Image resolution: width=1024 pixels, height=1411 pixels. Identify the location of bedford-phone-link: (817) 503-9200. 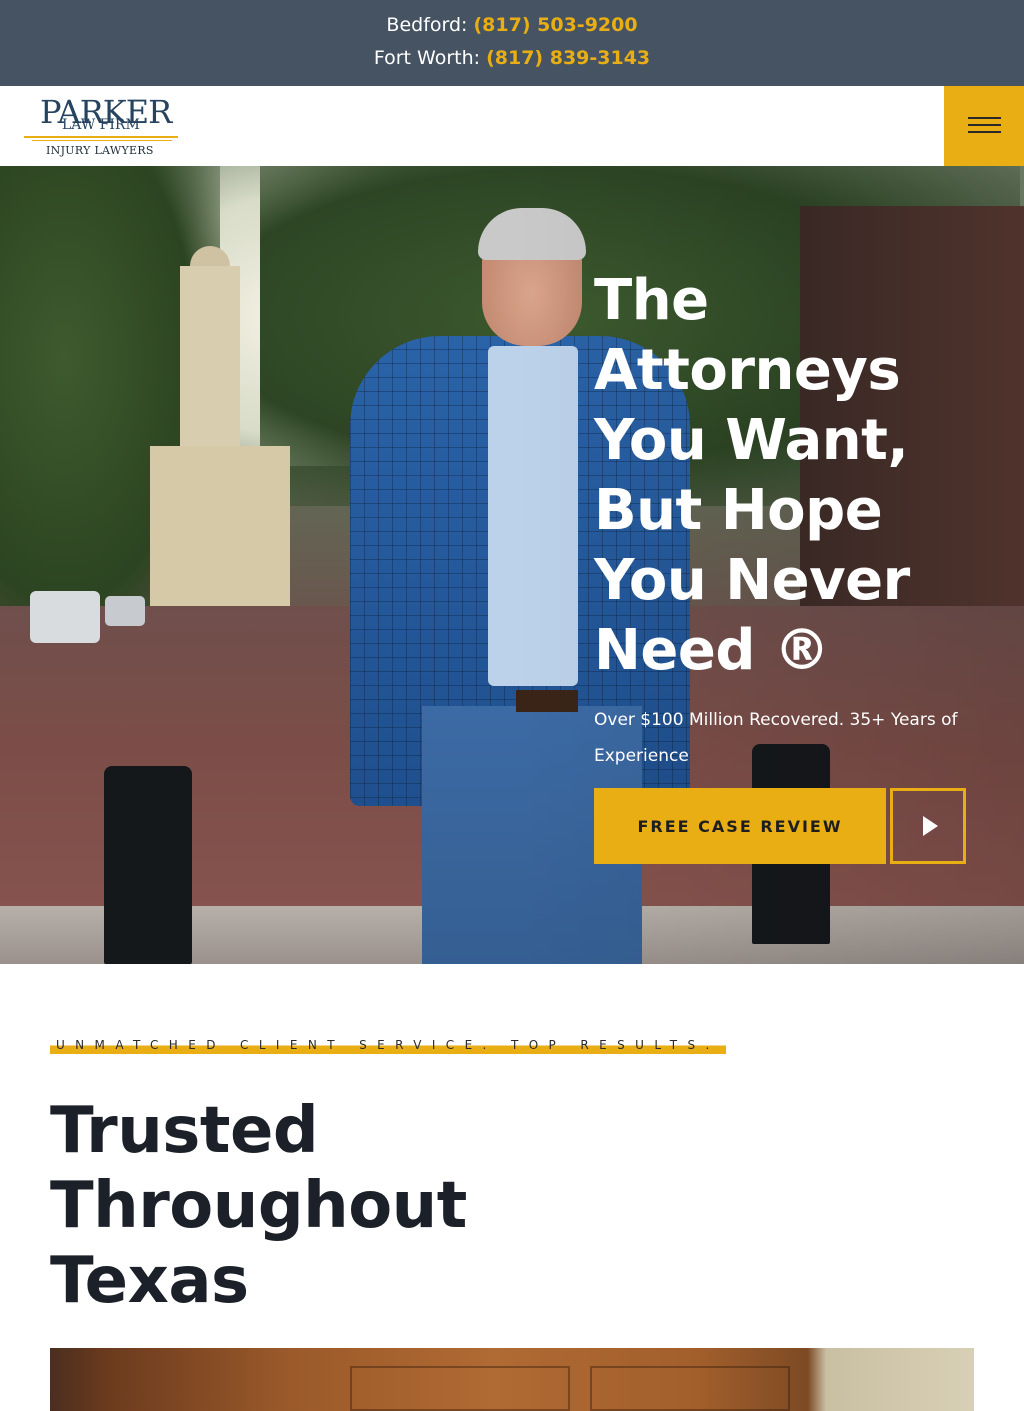
(556, 25).